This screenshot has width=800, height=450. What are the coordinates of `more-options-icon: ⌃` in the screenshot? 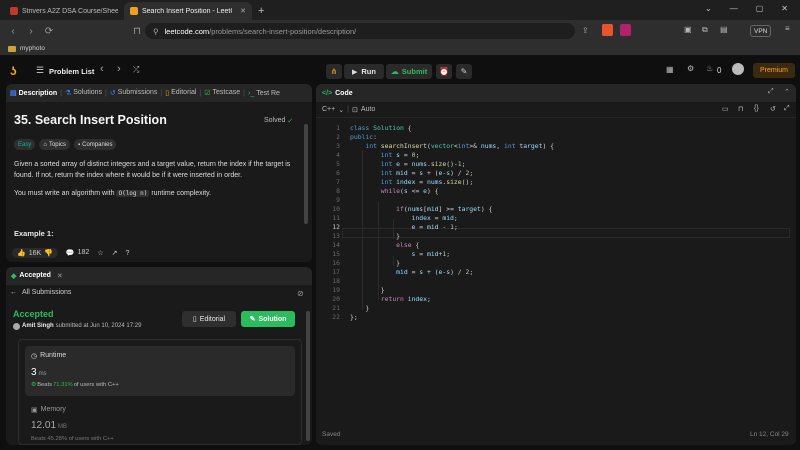 It's located at (787, 92).